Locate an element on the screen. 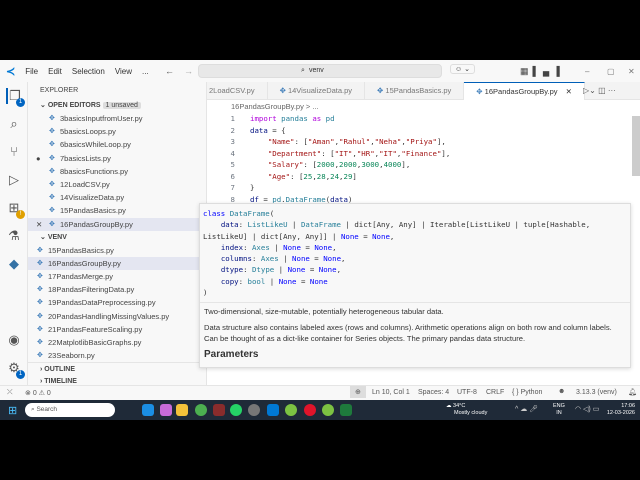  menu-view: View is located at coordinates (123, 71).